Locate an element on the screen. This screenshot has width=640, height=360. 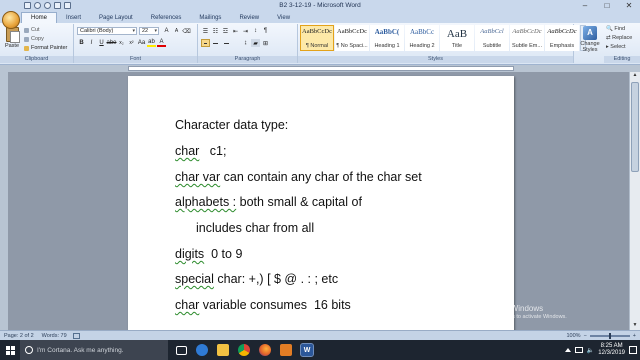
style-heading-2: AaBbCc Heading 2 is located at coordinates (422, 38).